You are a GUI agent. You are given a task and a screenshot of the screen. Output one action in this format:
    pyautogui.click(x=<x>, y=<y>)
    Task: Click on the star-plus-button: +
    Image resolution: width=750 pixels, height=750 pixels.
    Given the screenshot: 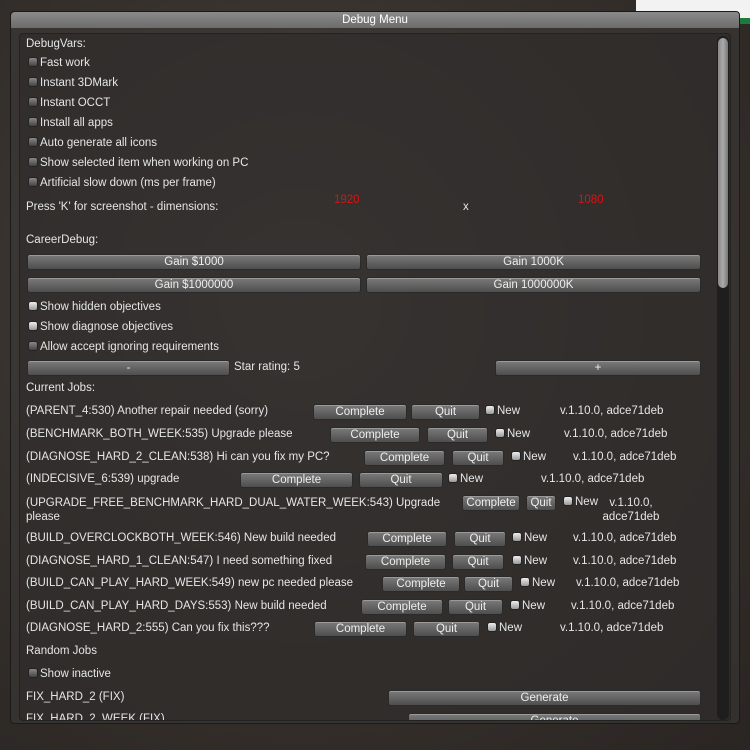 What is the action you would take?
    pyautogui.click(x=598, y=368)
    